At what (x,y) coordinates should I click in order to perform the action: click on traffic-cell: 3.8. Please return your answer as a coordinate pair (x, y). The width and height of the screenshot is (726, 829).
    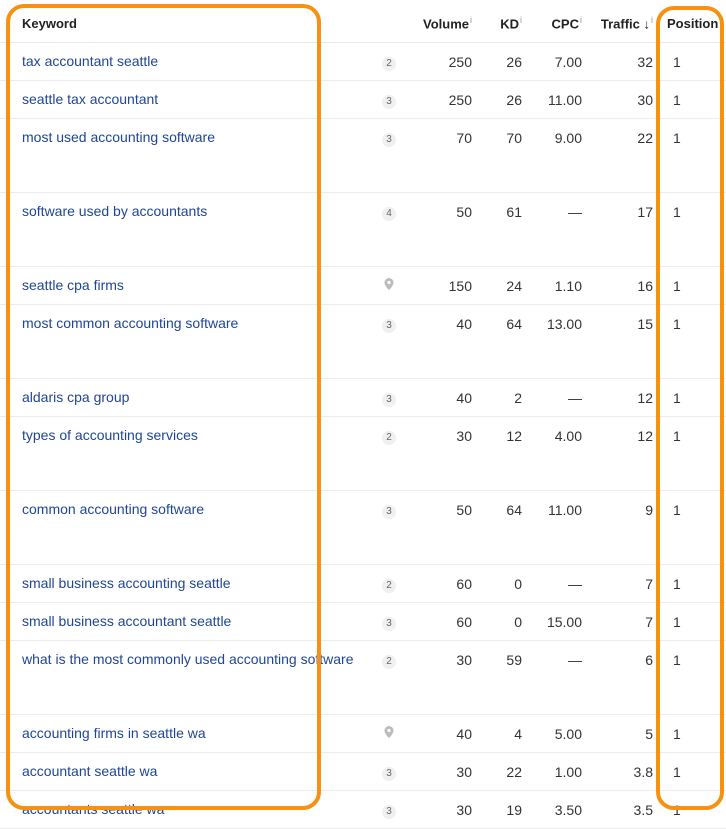
    Looking at the image, I should click on (623, 771).